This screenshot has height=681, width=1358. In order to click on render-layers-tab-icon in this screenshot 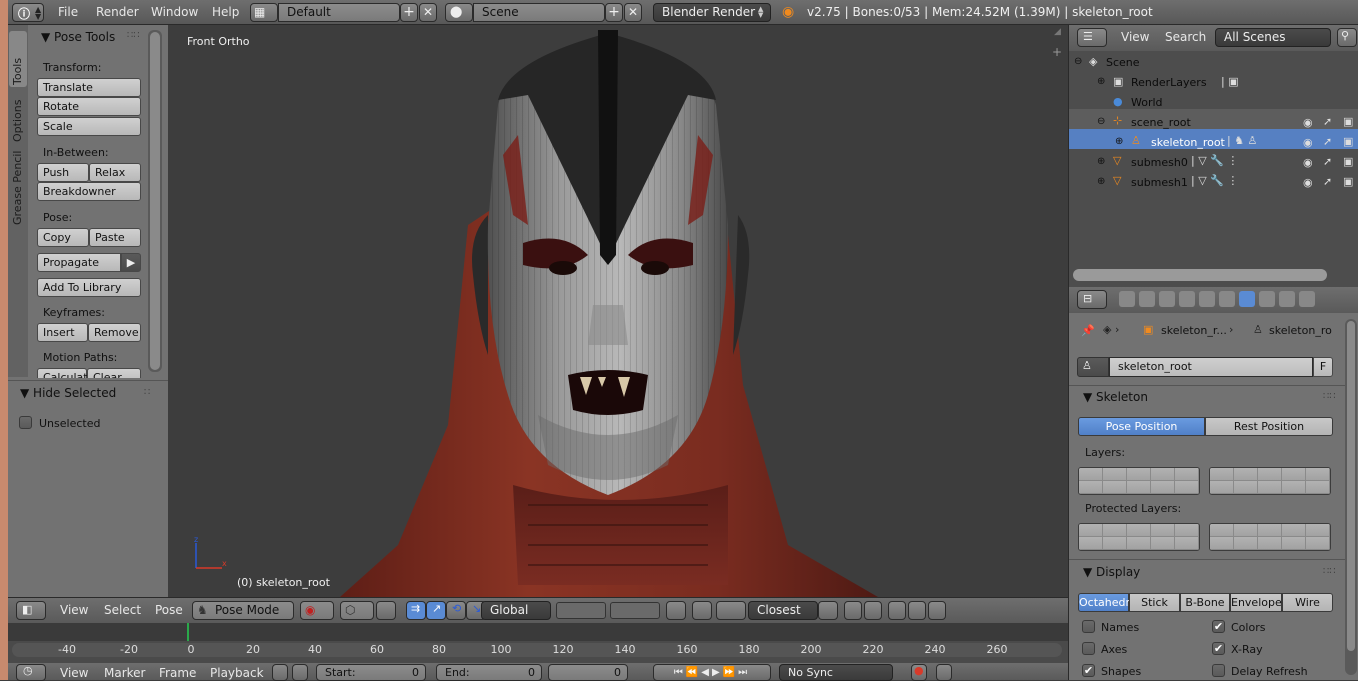, I will do `click(1147, 299)`.